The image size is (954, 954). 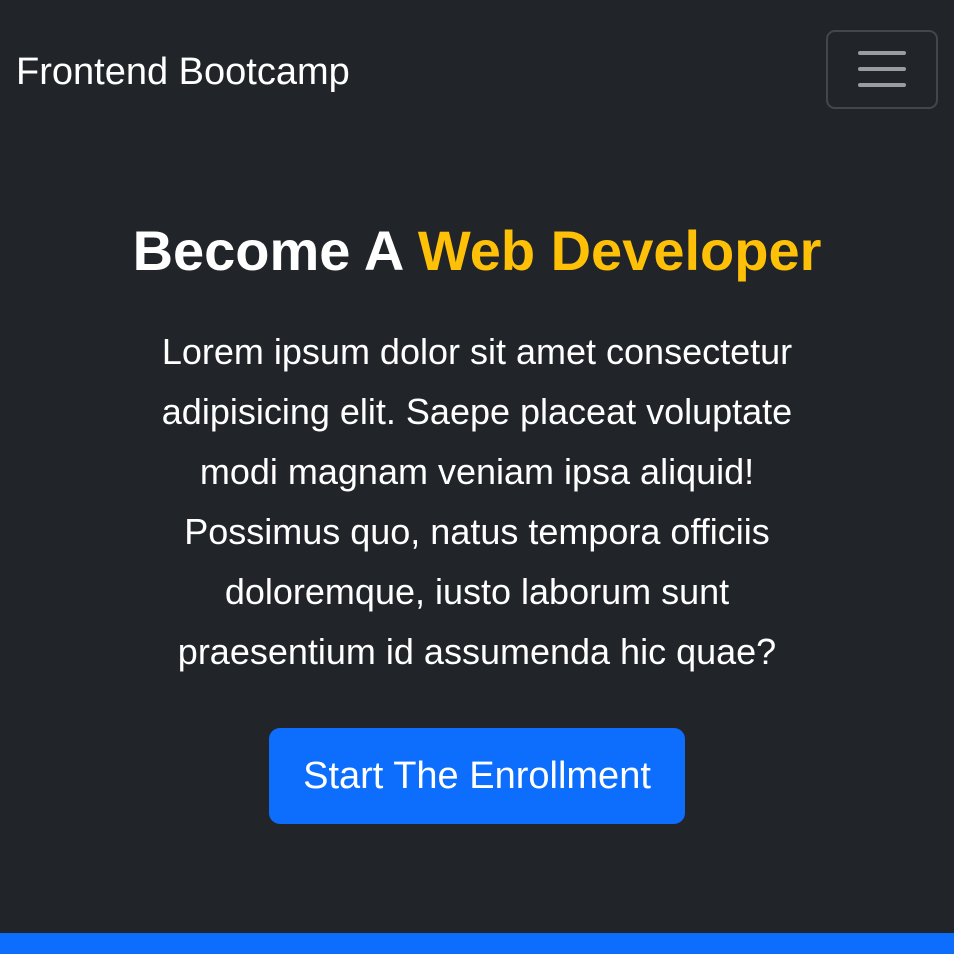 I want to click on headline-accent: Web Developer, so click(x=619, y=250).